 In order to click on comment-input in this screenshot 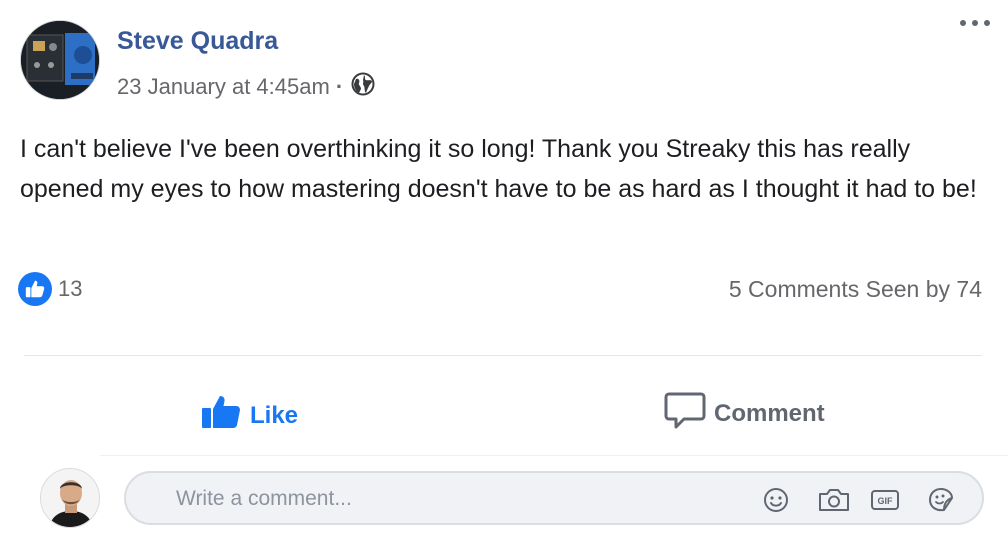, I will do `click(456, 499)`.